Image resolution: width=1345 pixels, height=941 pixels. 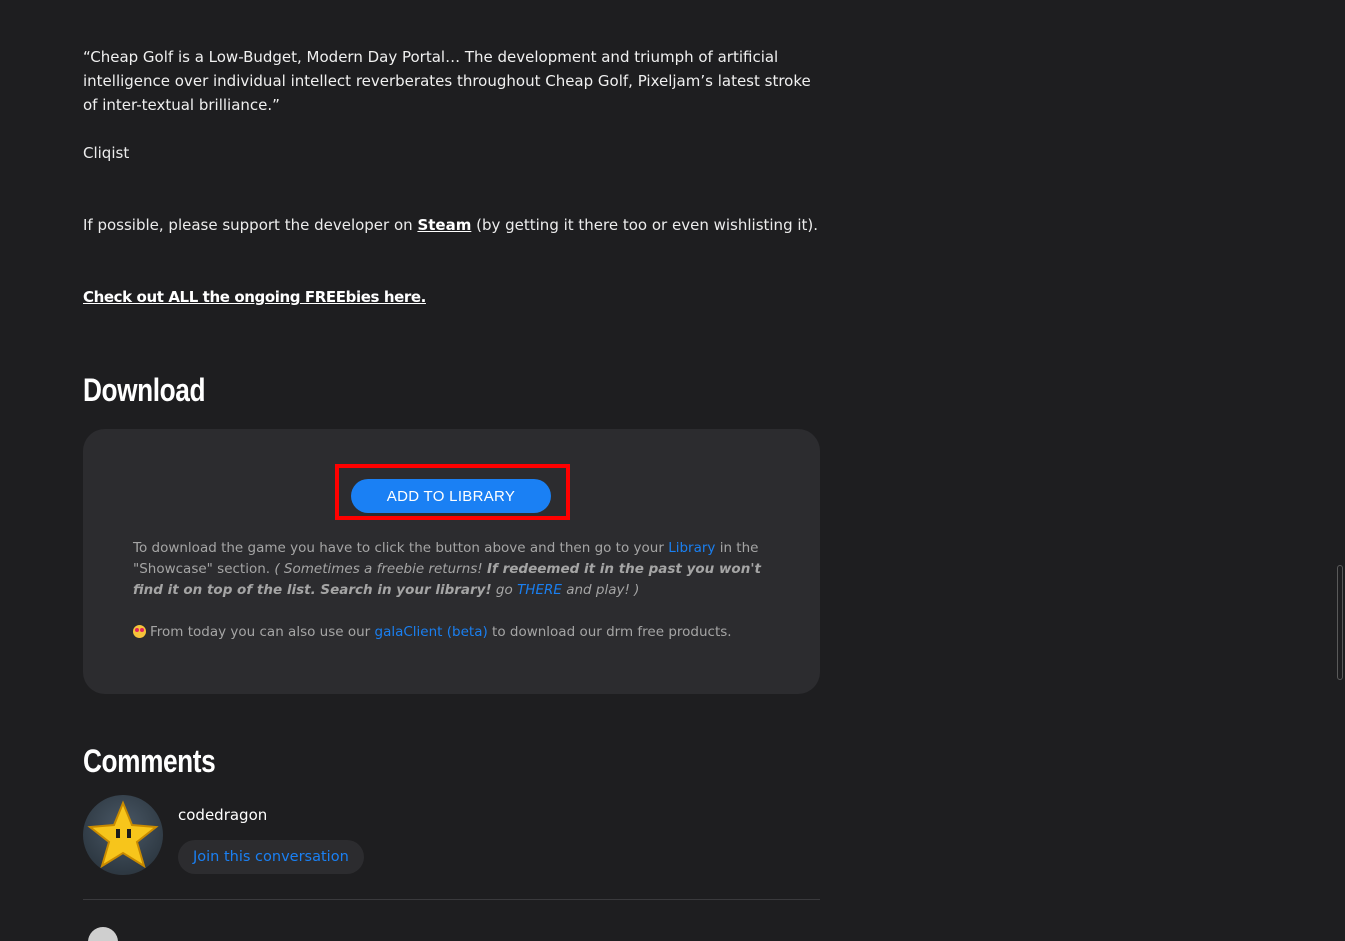 What do you see at coordinates (691, 548) in the screenshot?
I see `library-link: Library` at bounding box center [691, 548].